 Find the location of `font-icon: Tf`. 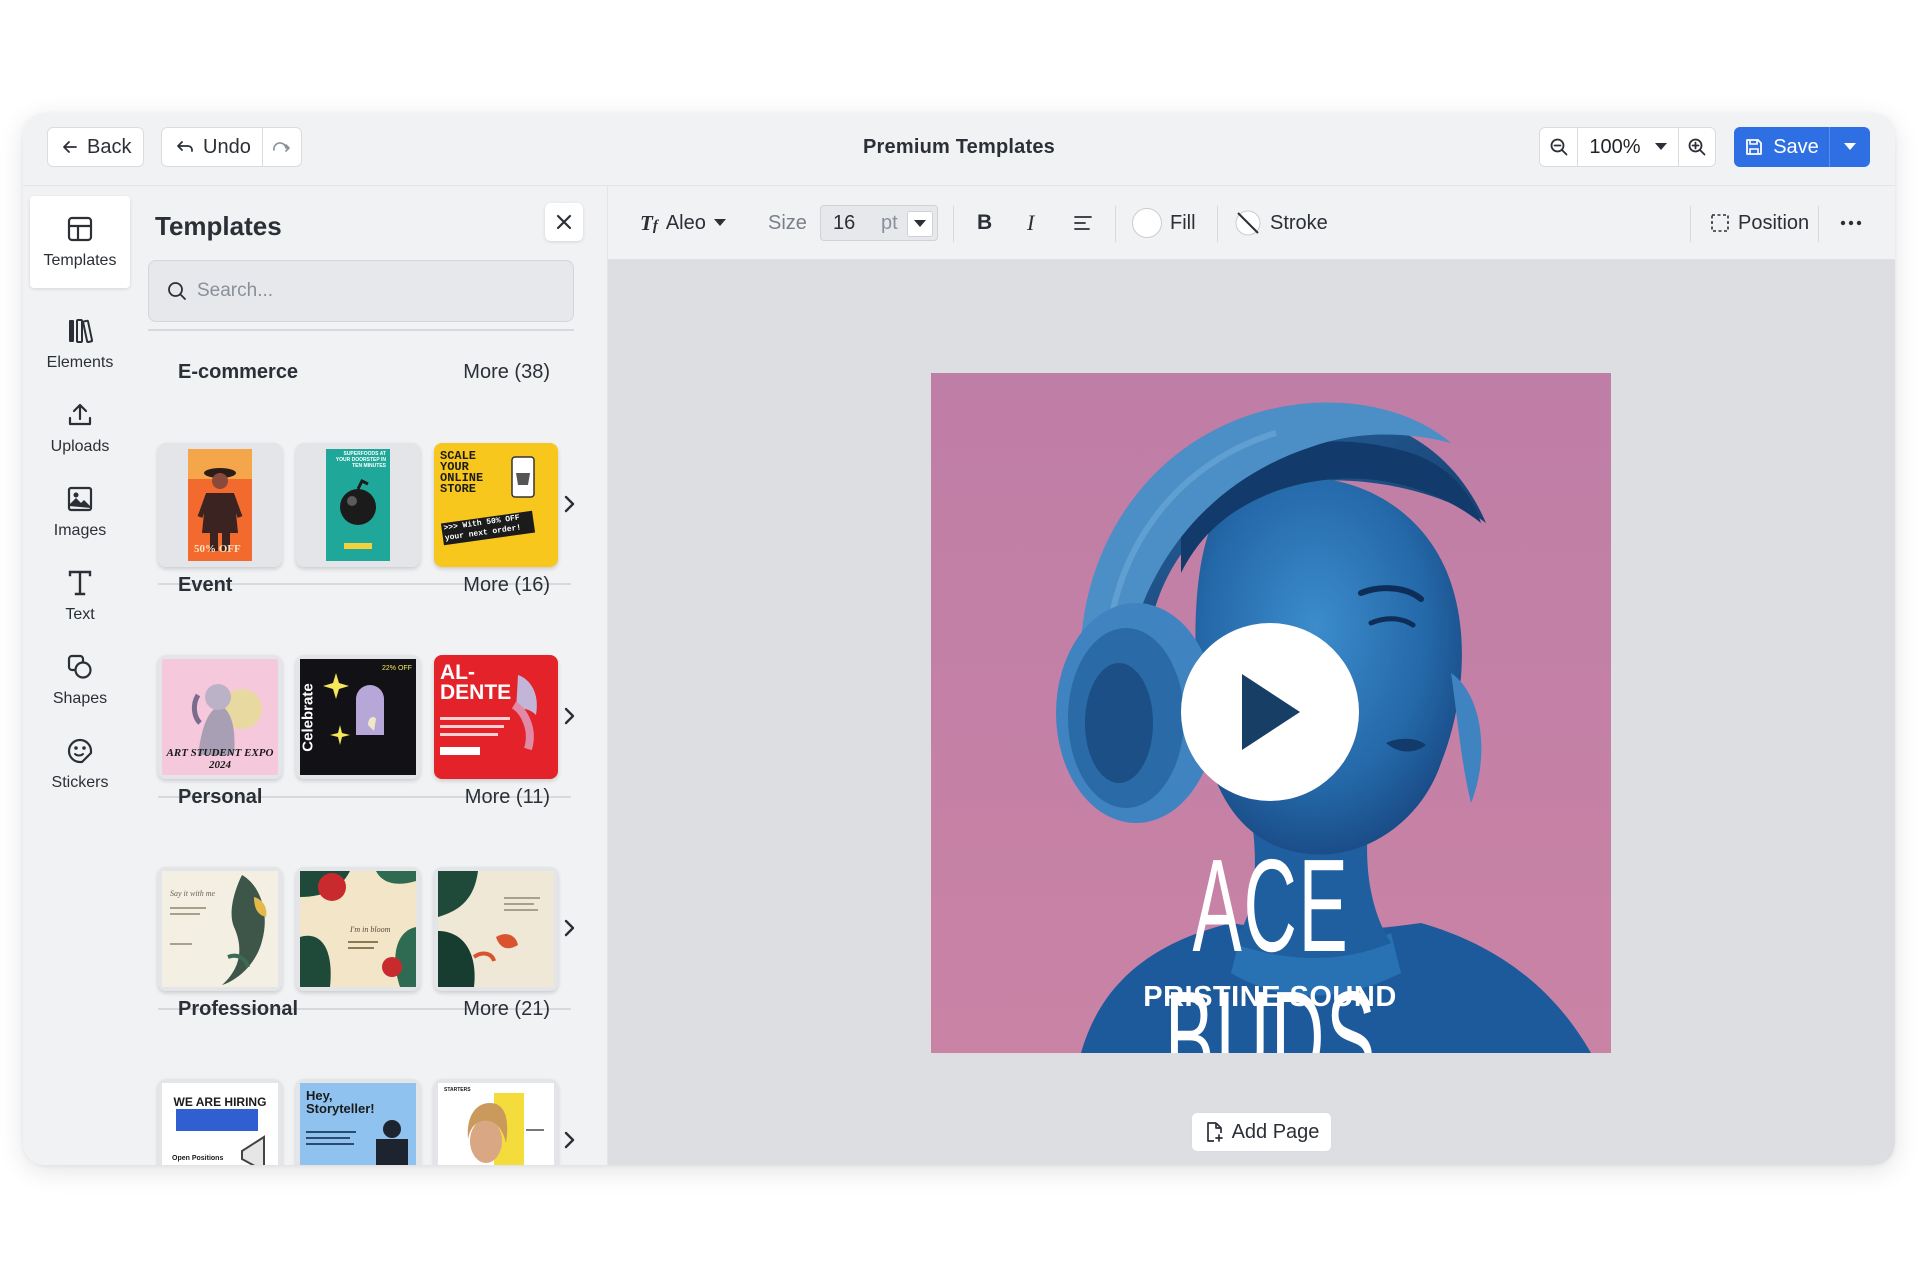

font-icon: Tf is located at coordinates (649, 222).